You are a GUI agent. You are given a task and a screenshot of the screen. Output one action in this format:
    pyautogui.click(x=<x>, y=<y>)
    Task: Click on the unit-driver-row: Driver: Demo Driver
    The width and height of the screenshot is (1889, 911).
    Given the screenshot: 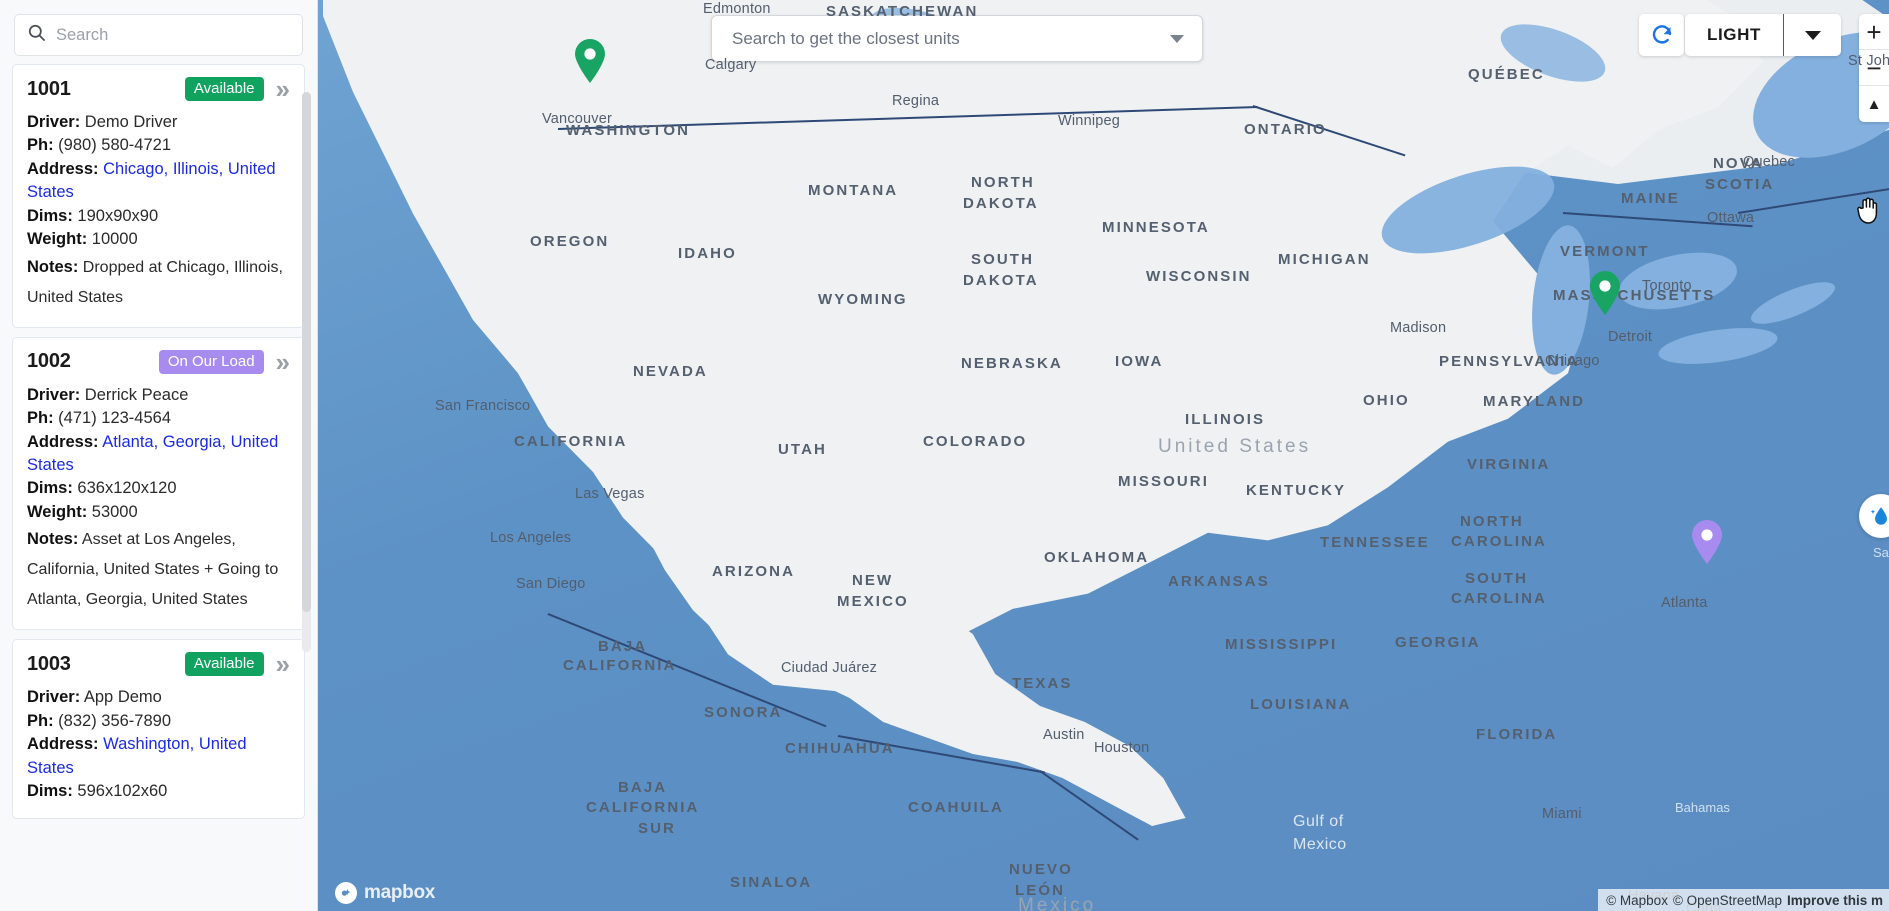 What is the action you would take?
    pyautogui.click(x=102, y=122)
    